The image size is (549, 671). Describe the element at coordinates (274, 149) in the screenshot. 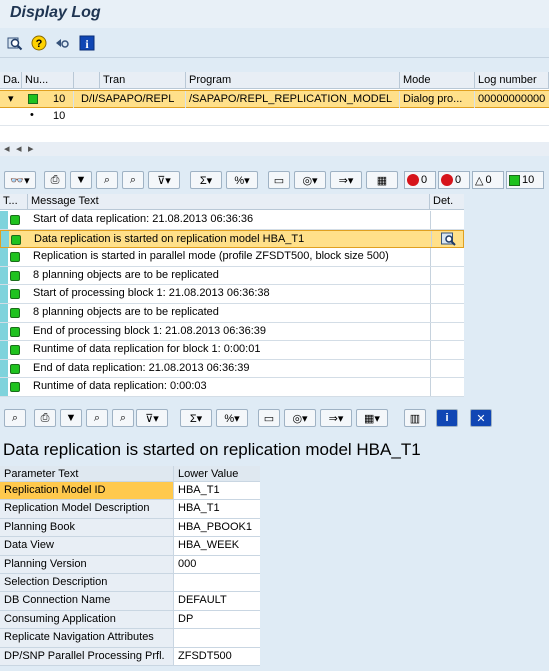

I see `horizontal-scrollbar: ◂ ◂ ▸` at that location.